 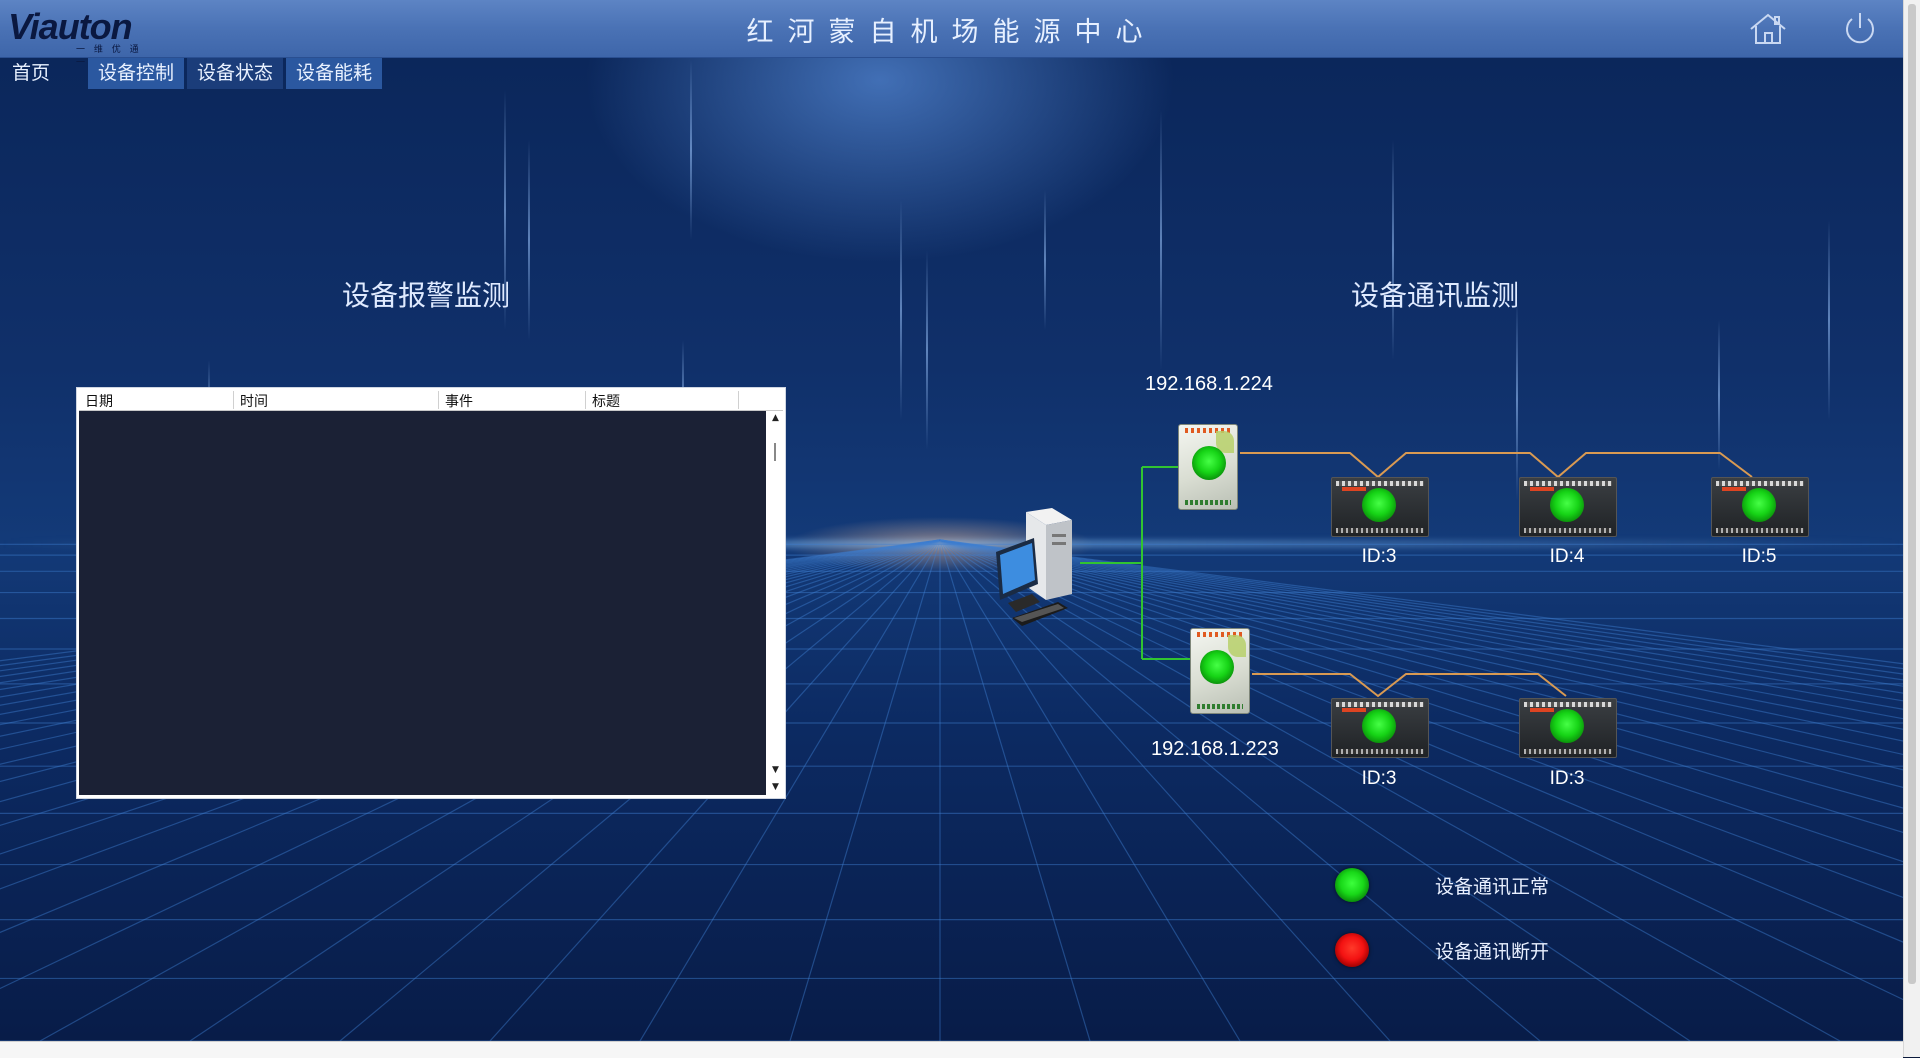 I want to click on window-scrollbar, so click(x=1911, y=528).